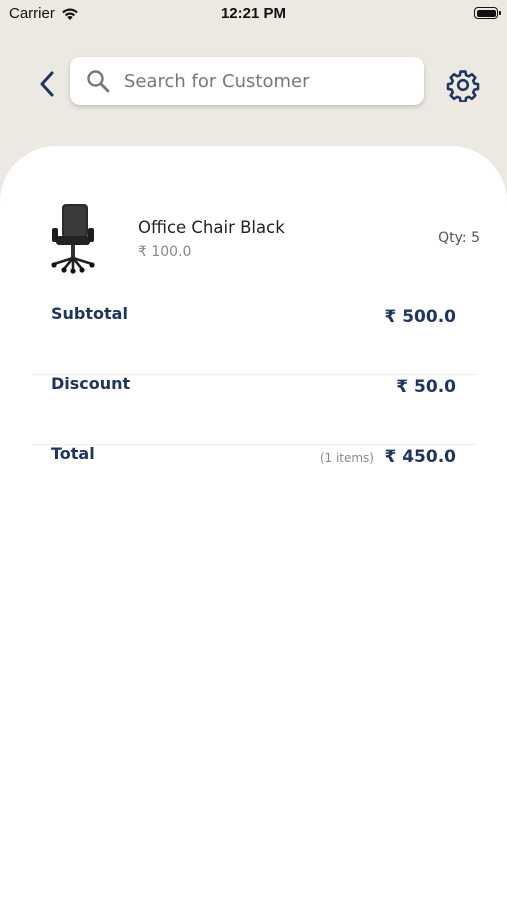 This screenshot has width=507, height=900. I want to click on subtotal-value: ₹ 500.0, so click(420, 317).